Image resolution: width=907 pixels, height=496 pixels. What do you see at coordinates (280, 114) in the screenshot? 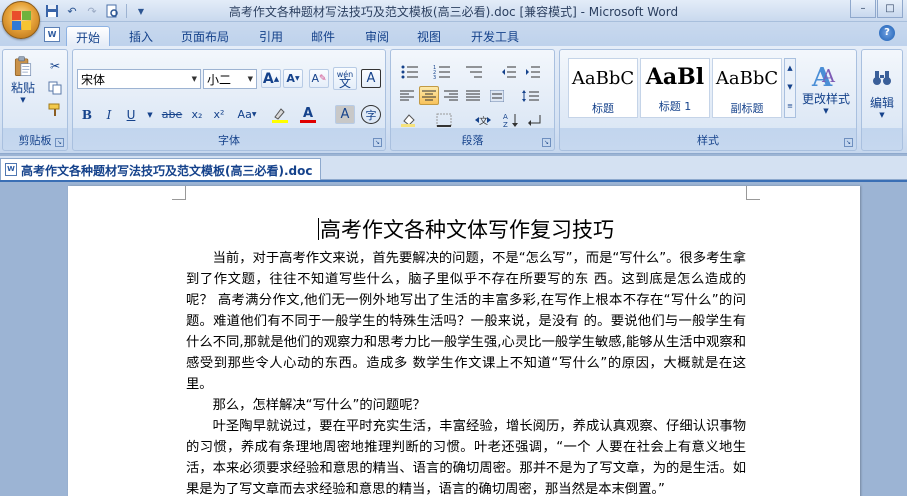
I see `highlight-icon` at bounding box center [280, 114].